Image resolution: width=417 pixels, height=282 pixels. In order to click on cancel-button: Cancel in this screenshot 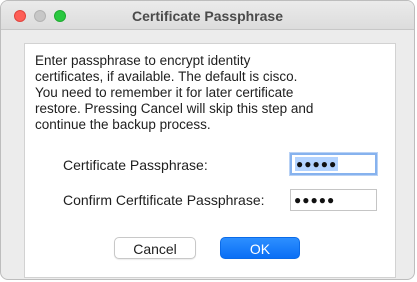, I will do `click(155, 248)`.